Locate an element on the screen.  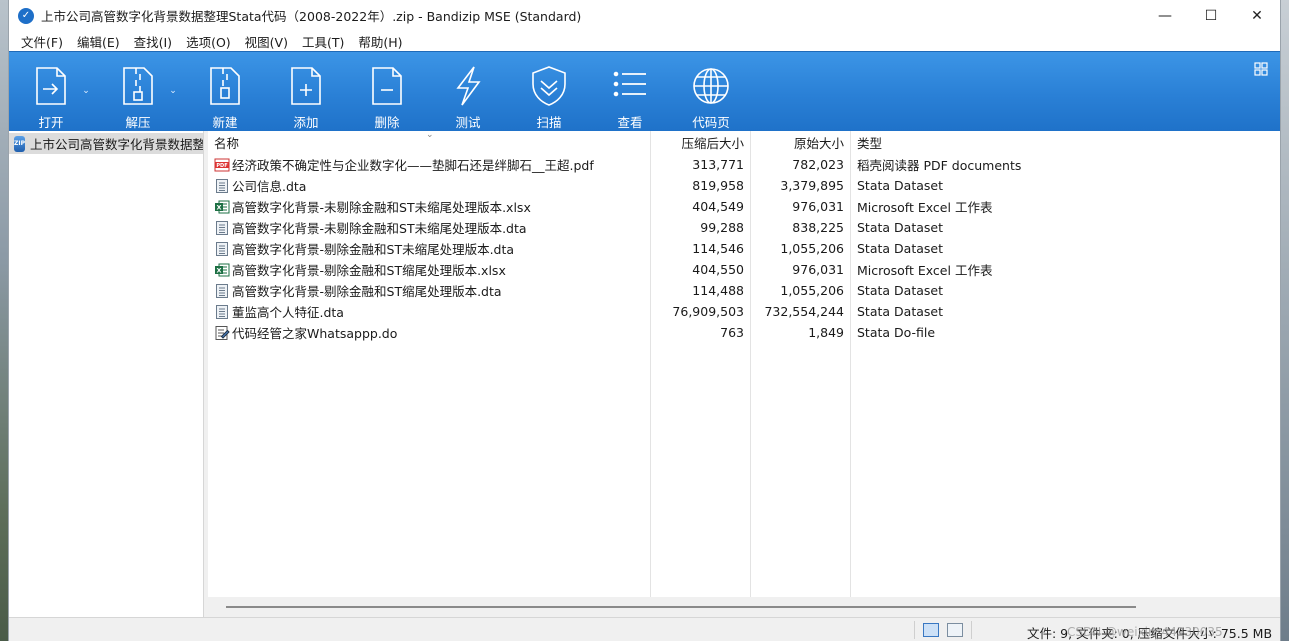
close-icon: ✕ is located at coordinates (1257, 15).